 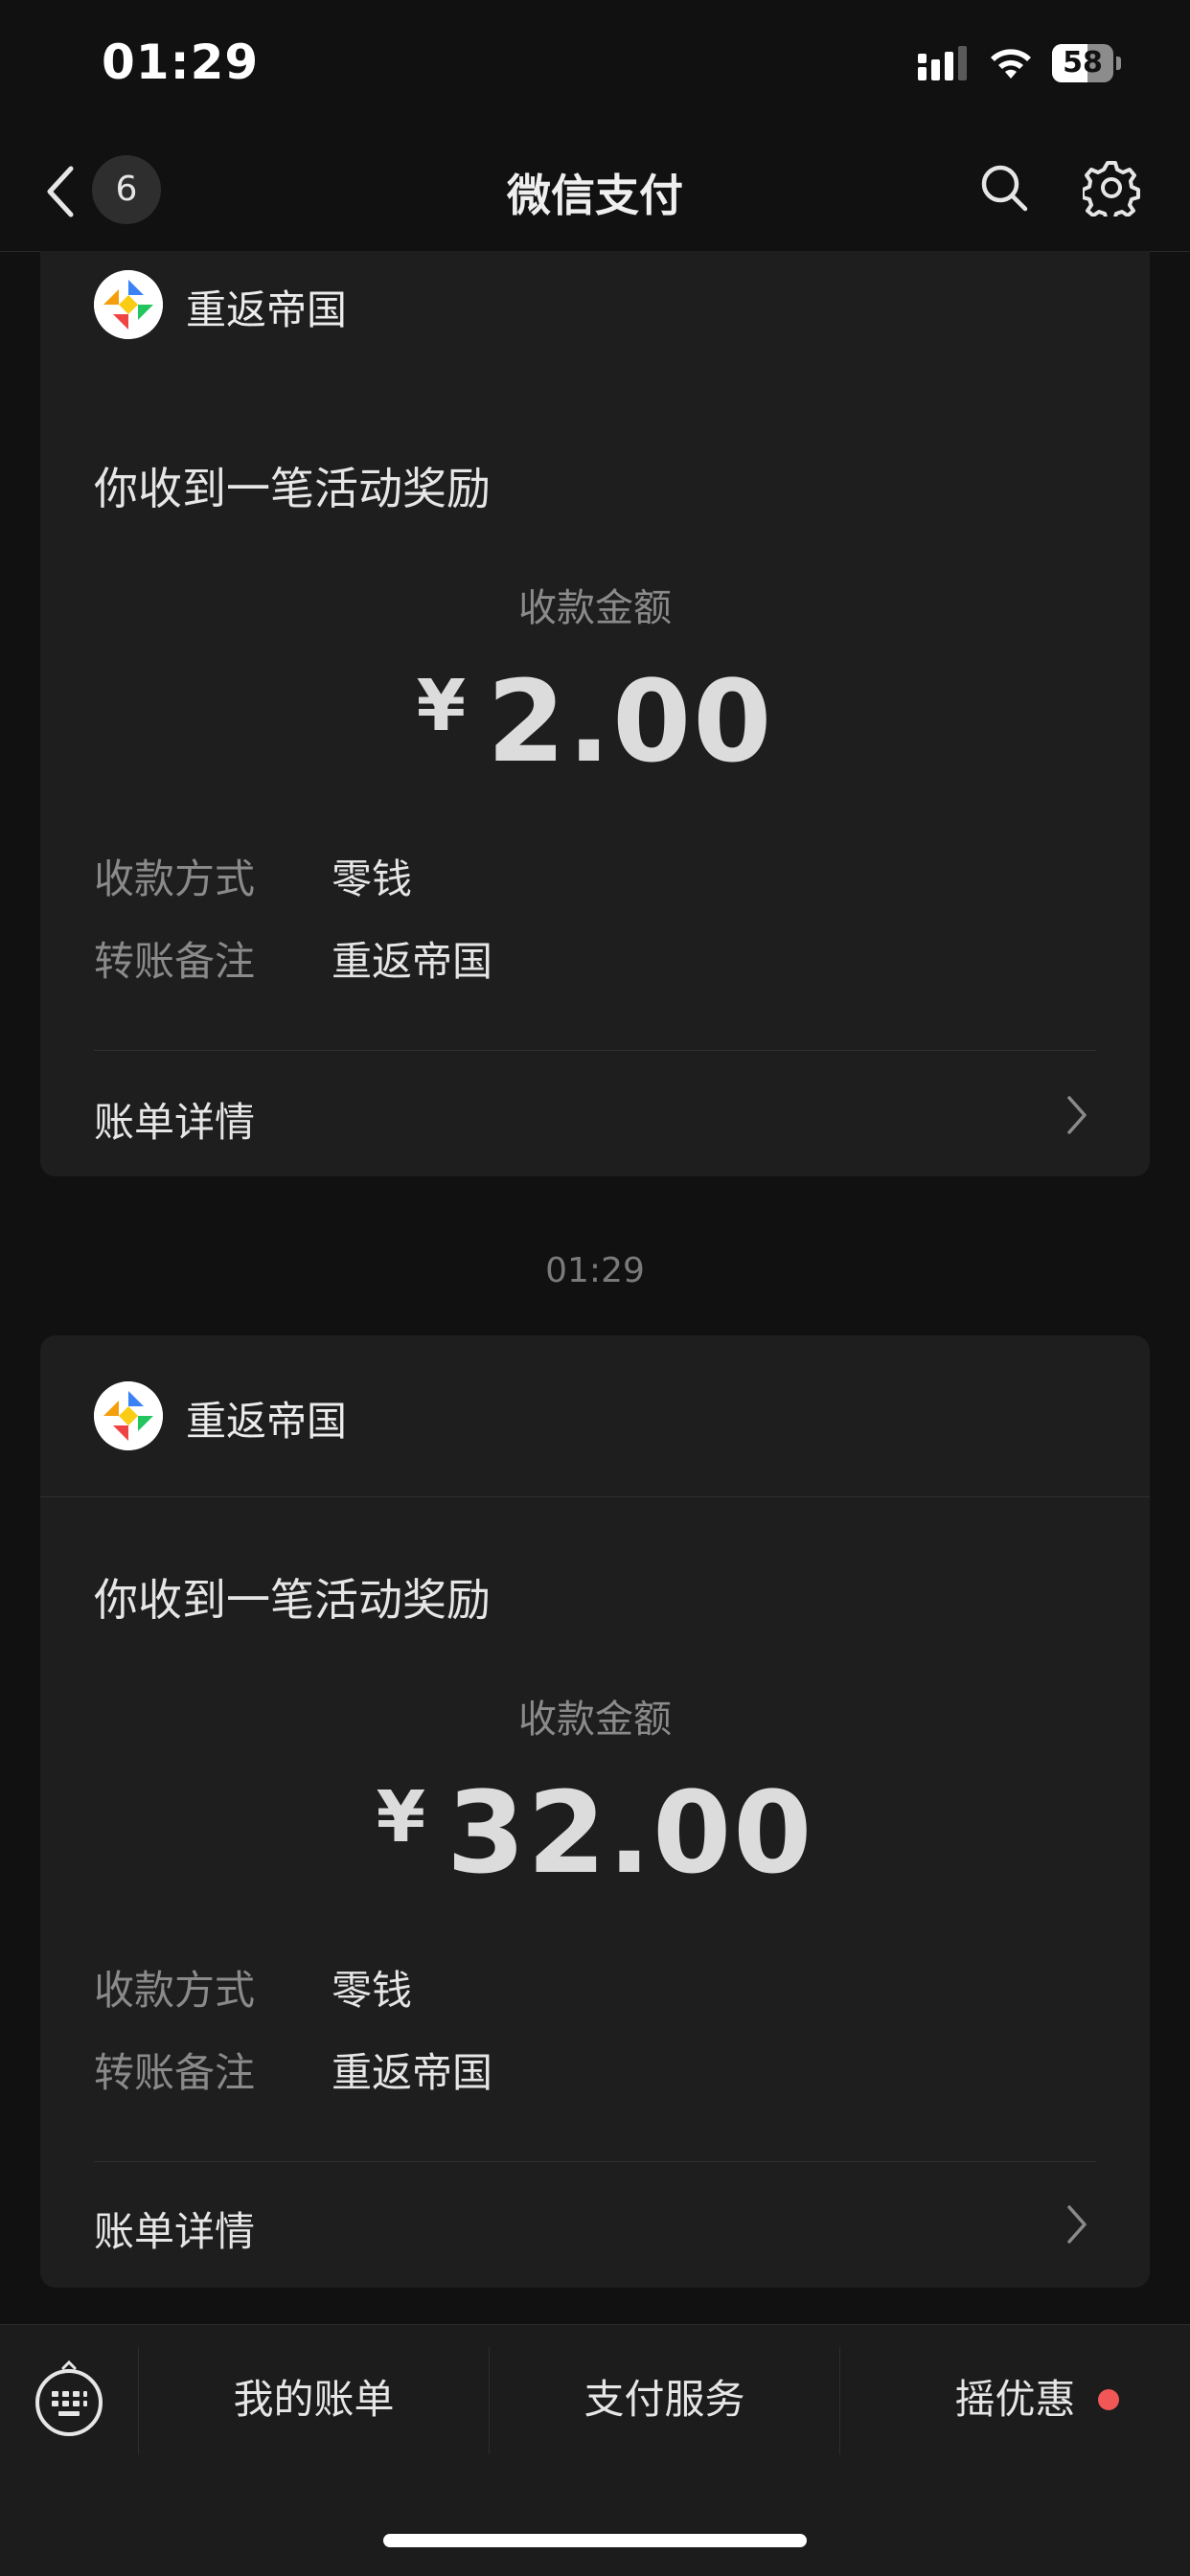 What do you see at coordinates (595, 2540) in the screenshot?
I see `home-indicator` at bounding box center [595, 2540].